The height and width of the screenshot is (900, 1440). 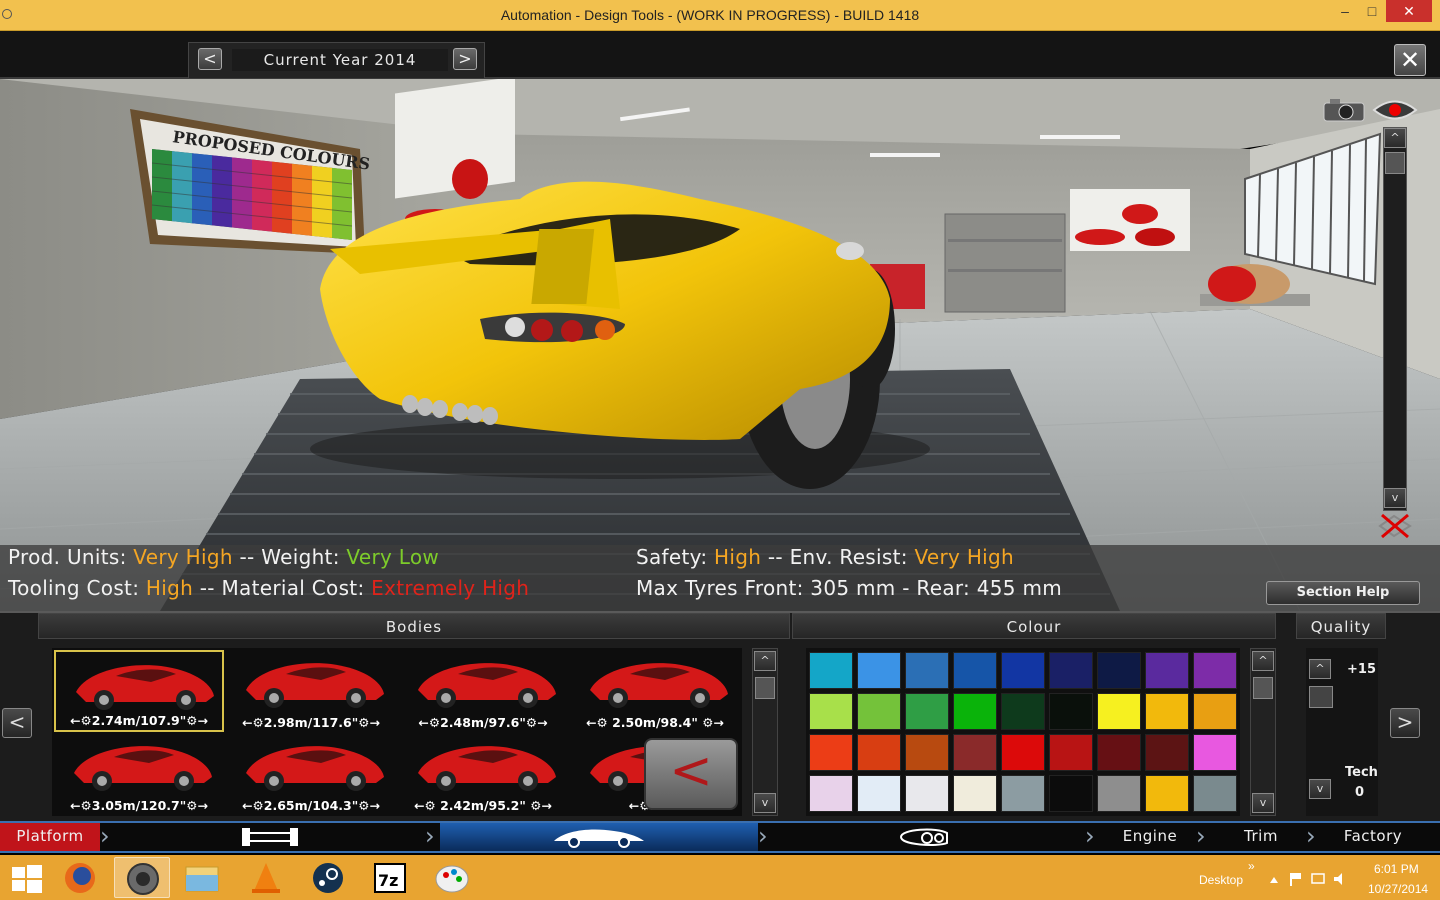 I want to click on clock-time: 6:01 PM, so click(x=1396, y=869).